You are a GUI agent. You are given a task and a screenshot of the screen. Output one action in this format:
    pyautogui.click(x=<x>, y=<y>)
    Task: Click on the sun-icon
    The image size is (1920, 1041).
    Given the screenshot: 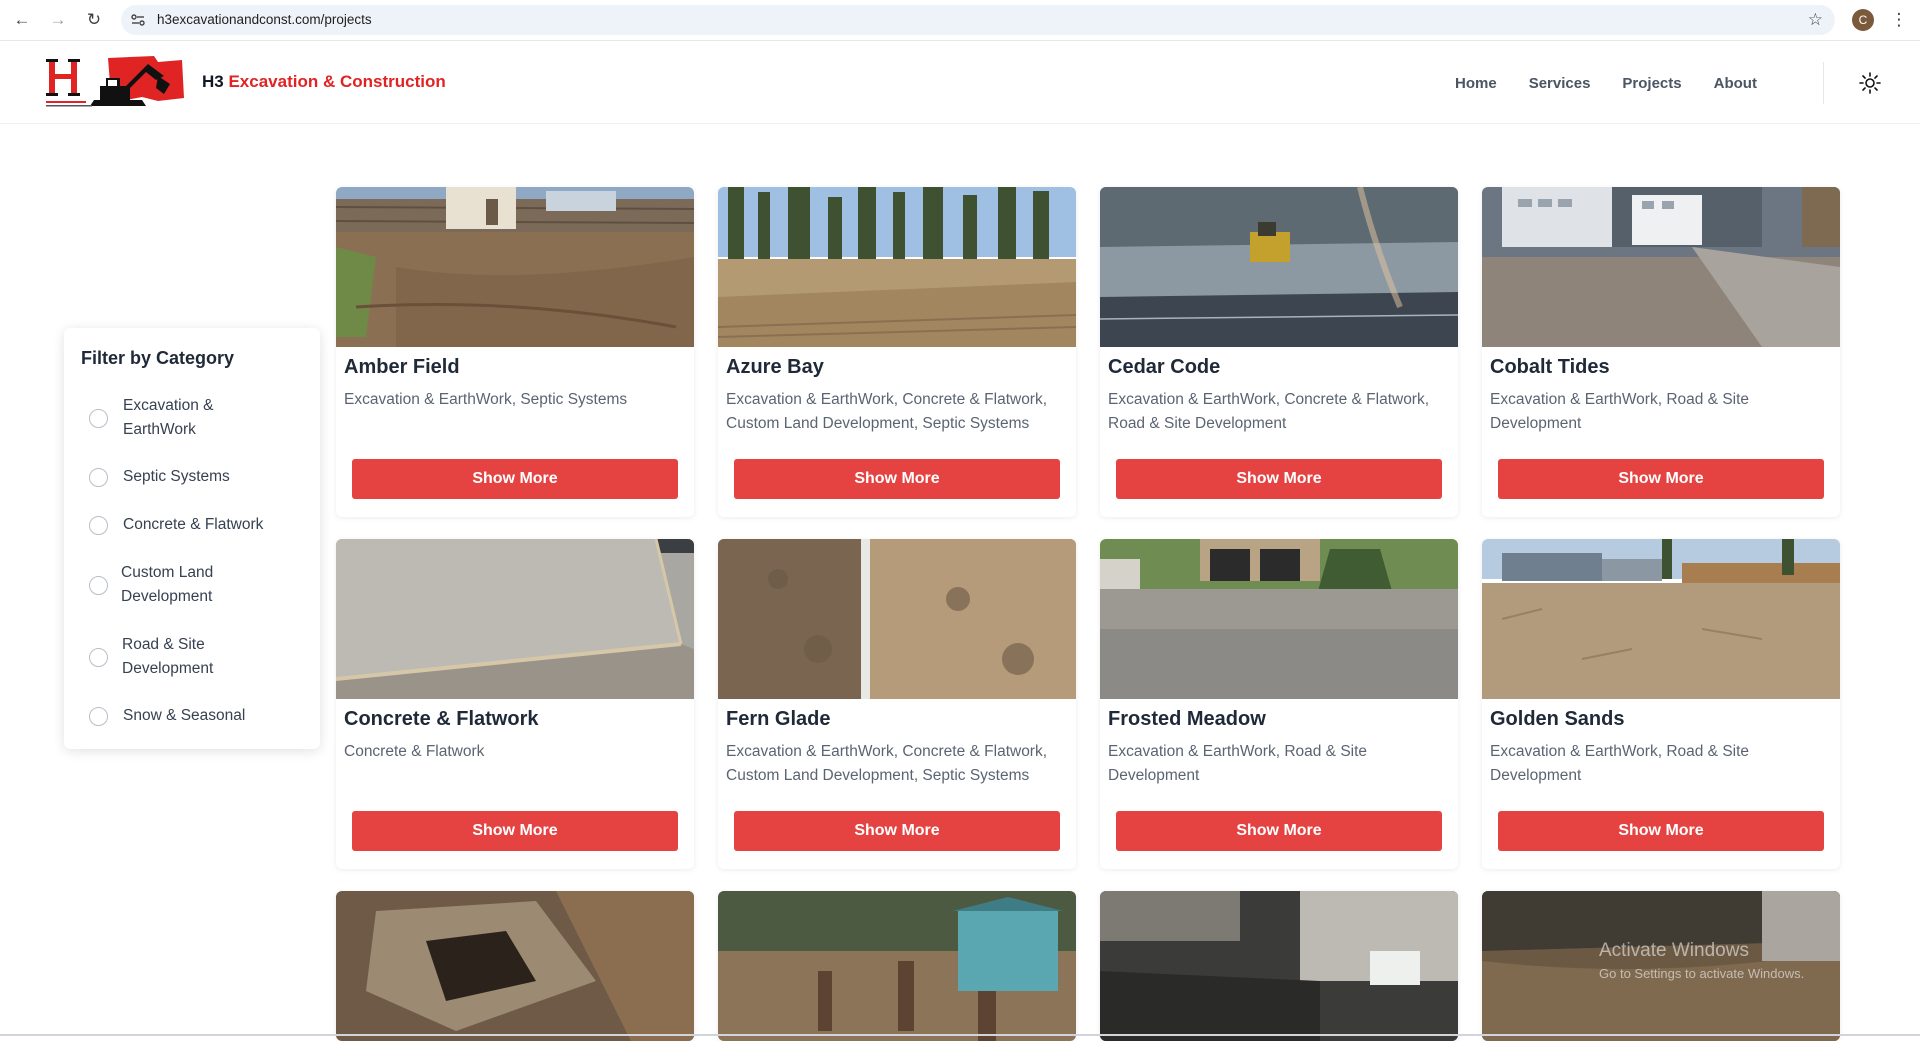 What is the action you would take?
    pyautogui.click(x=1870, y=83)
    